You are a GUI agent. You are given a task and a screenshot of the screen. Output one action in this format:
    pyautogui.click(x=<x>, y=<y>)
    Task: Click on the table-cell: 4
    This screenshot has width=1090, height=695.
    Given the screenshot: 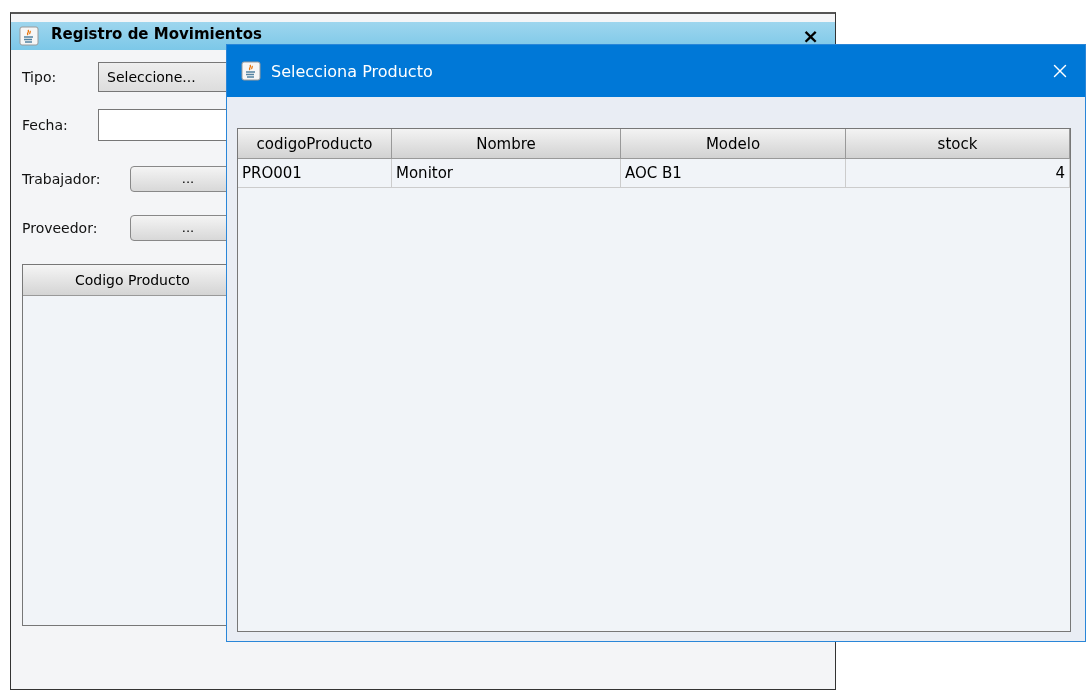 What is the action you would take?
    pyautogui.click(x=958, y=173)
    